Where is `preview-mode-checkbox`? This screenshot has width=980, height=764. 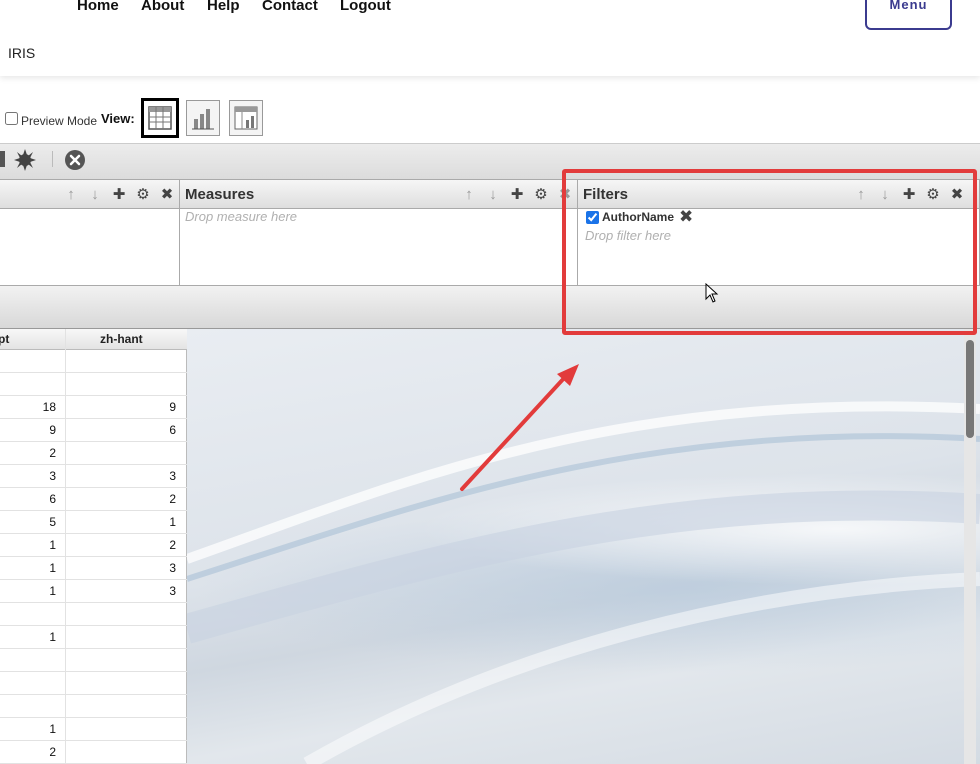
preview-mode-checkbox is located at coordinates (11, 118).